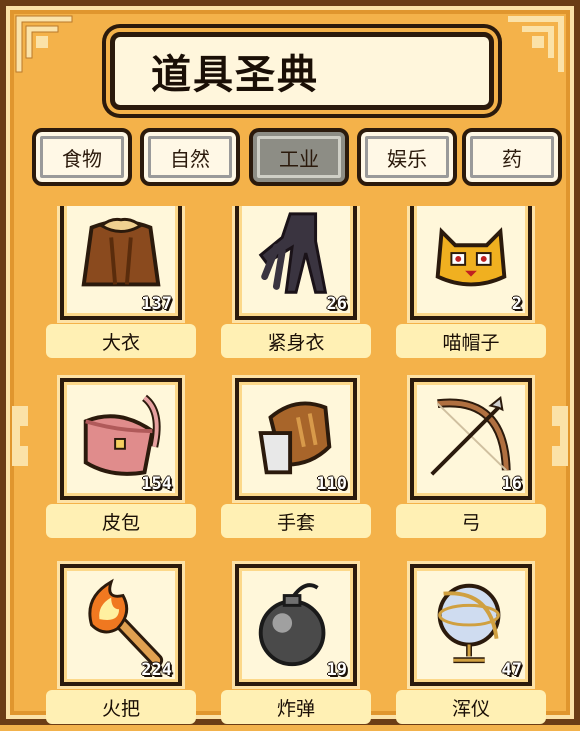 The image size is (580, 731). I want to click on item-cell: 47 浑仪, so click(471, 647).